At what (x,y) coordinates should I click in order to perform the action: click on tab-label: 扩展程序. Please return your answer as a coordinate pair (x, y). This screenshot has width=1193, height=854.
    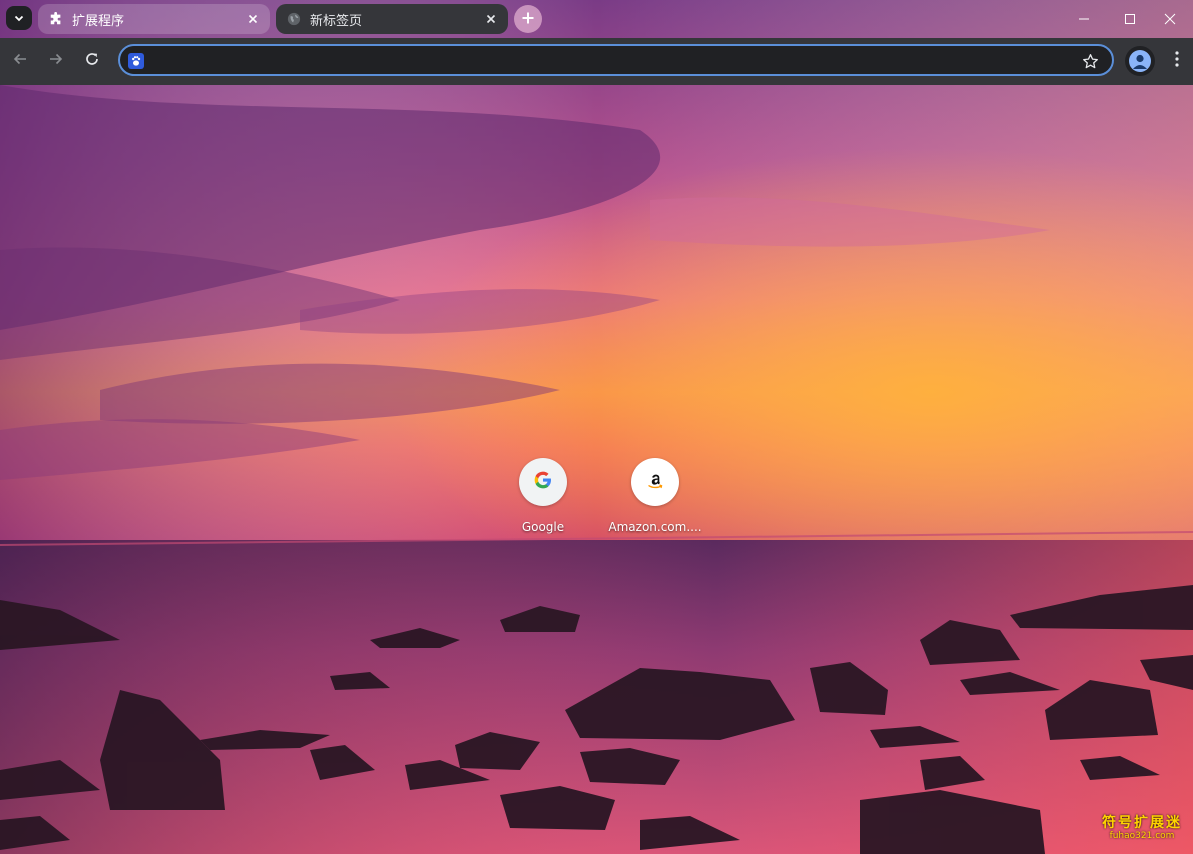
    Looking at the image, I should click on (98, 21).